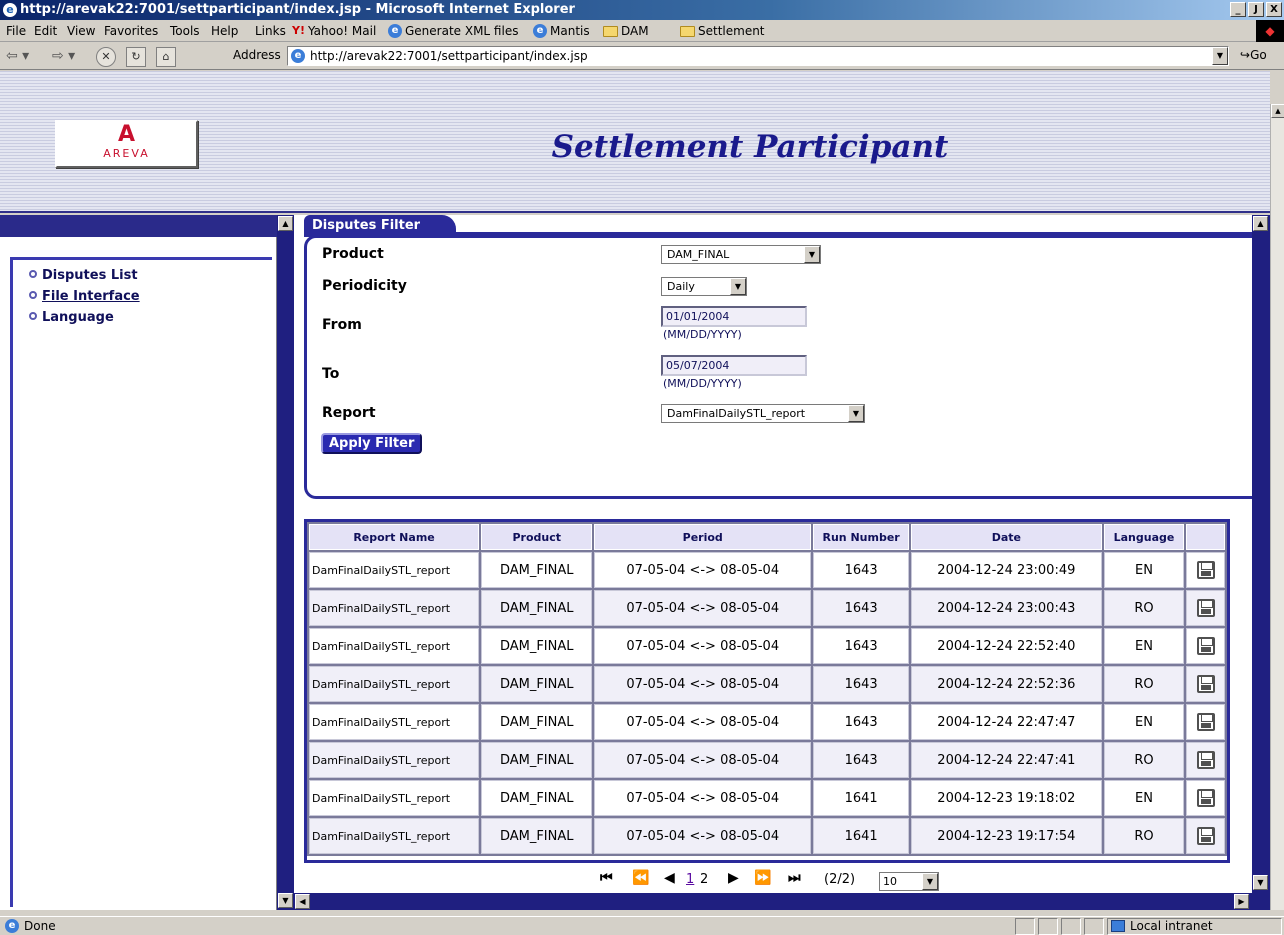 Image resolution: width=1284 pixels, height=935 pixels. What do you see at coordinates (342, 325) in the screenshot?
I see `from-label: From` at bounding box center [342, 325].